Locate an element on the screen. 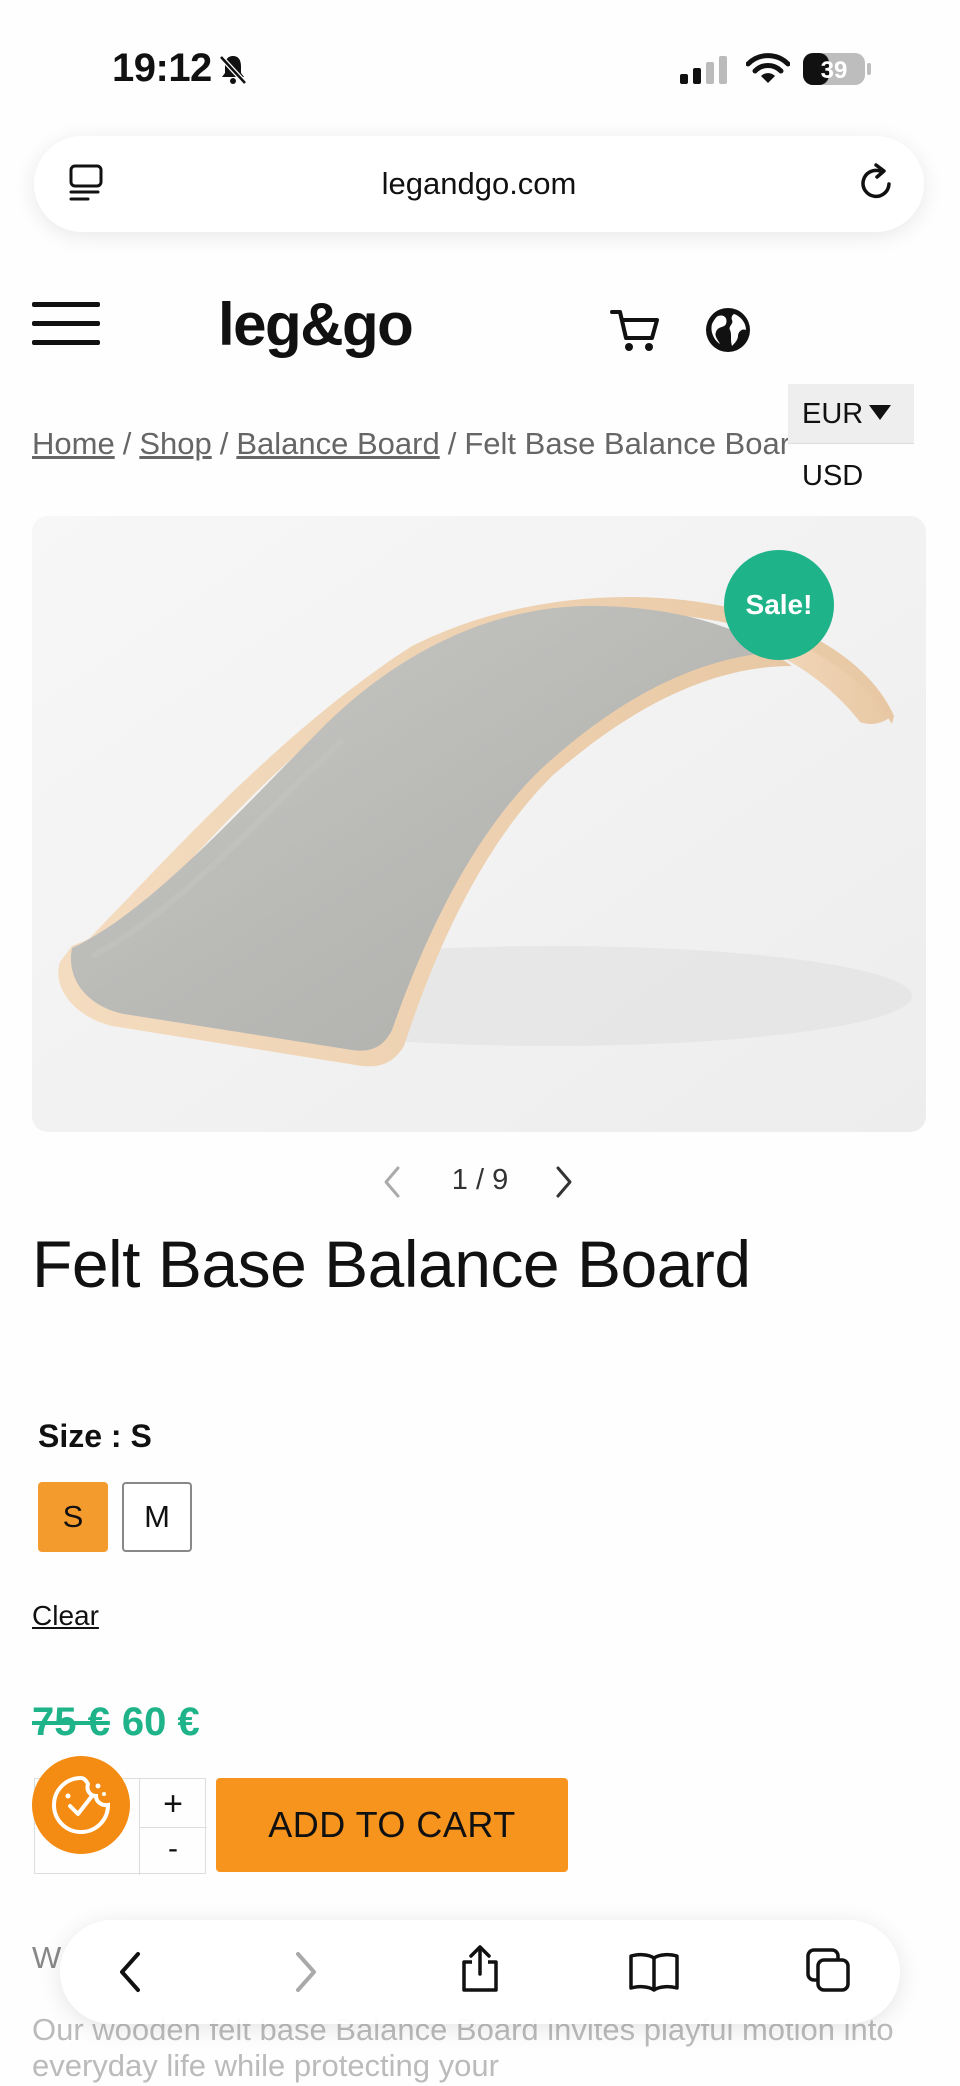 The height and width of the screenshot is (2086, 960). share-icon is located at coordinates (480, 1969).